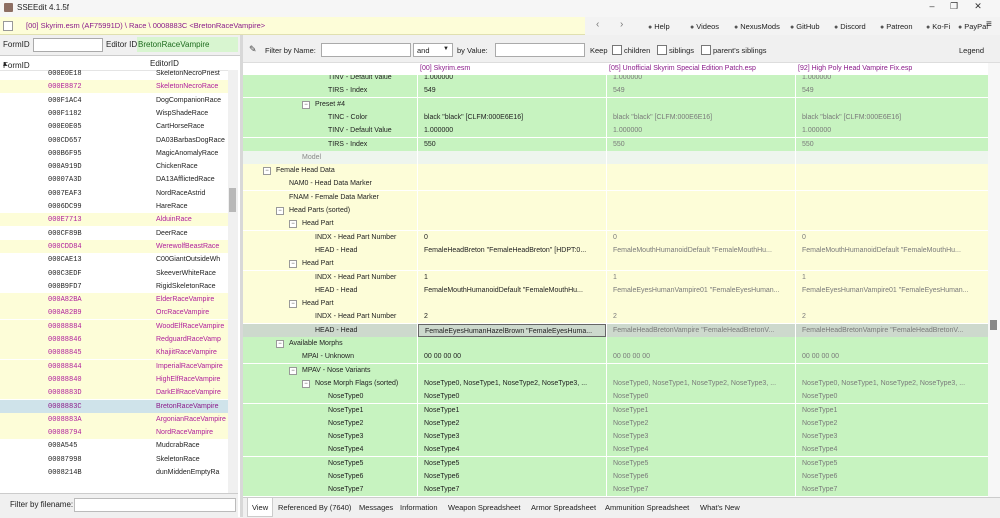  Describe the element at coordinates (659, 26) in the screenshot. I see `help-link: ● Help` at that location.